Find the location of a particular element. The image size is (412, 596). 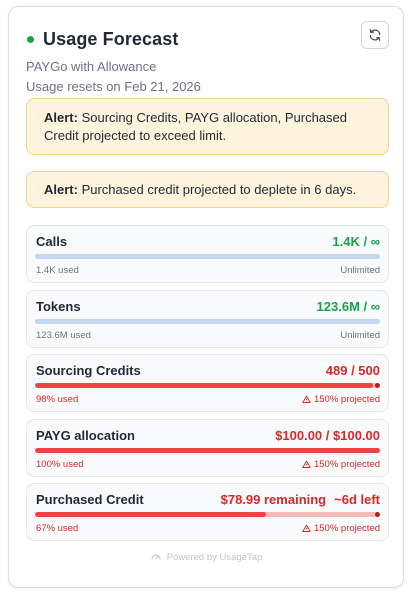

refresh-icon is located at coordinates (375, 35).